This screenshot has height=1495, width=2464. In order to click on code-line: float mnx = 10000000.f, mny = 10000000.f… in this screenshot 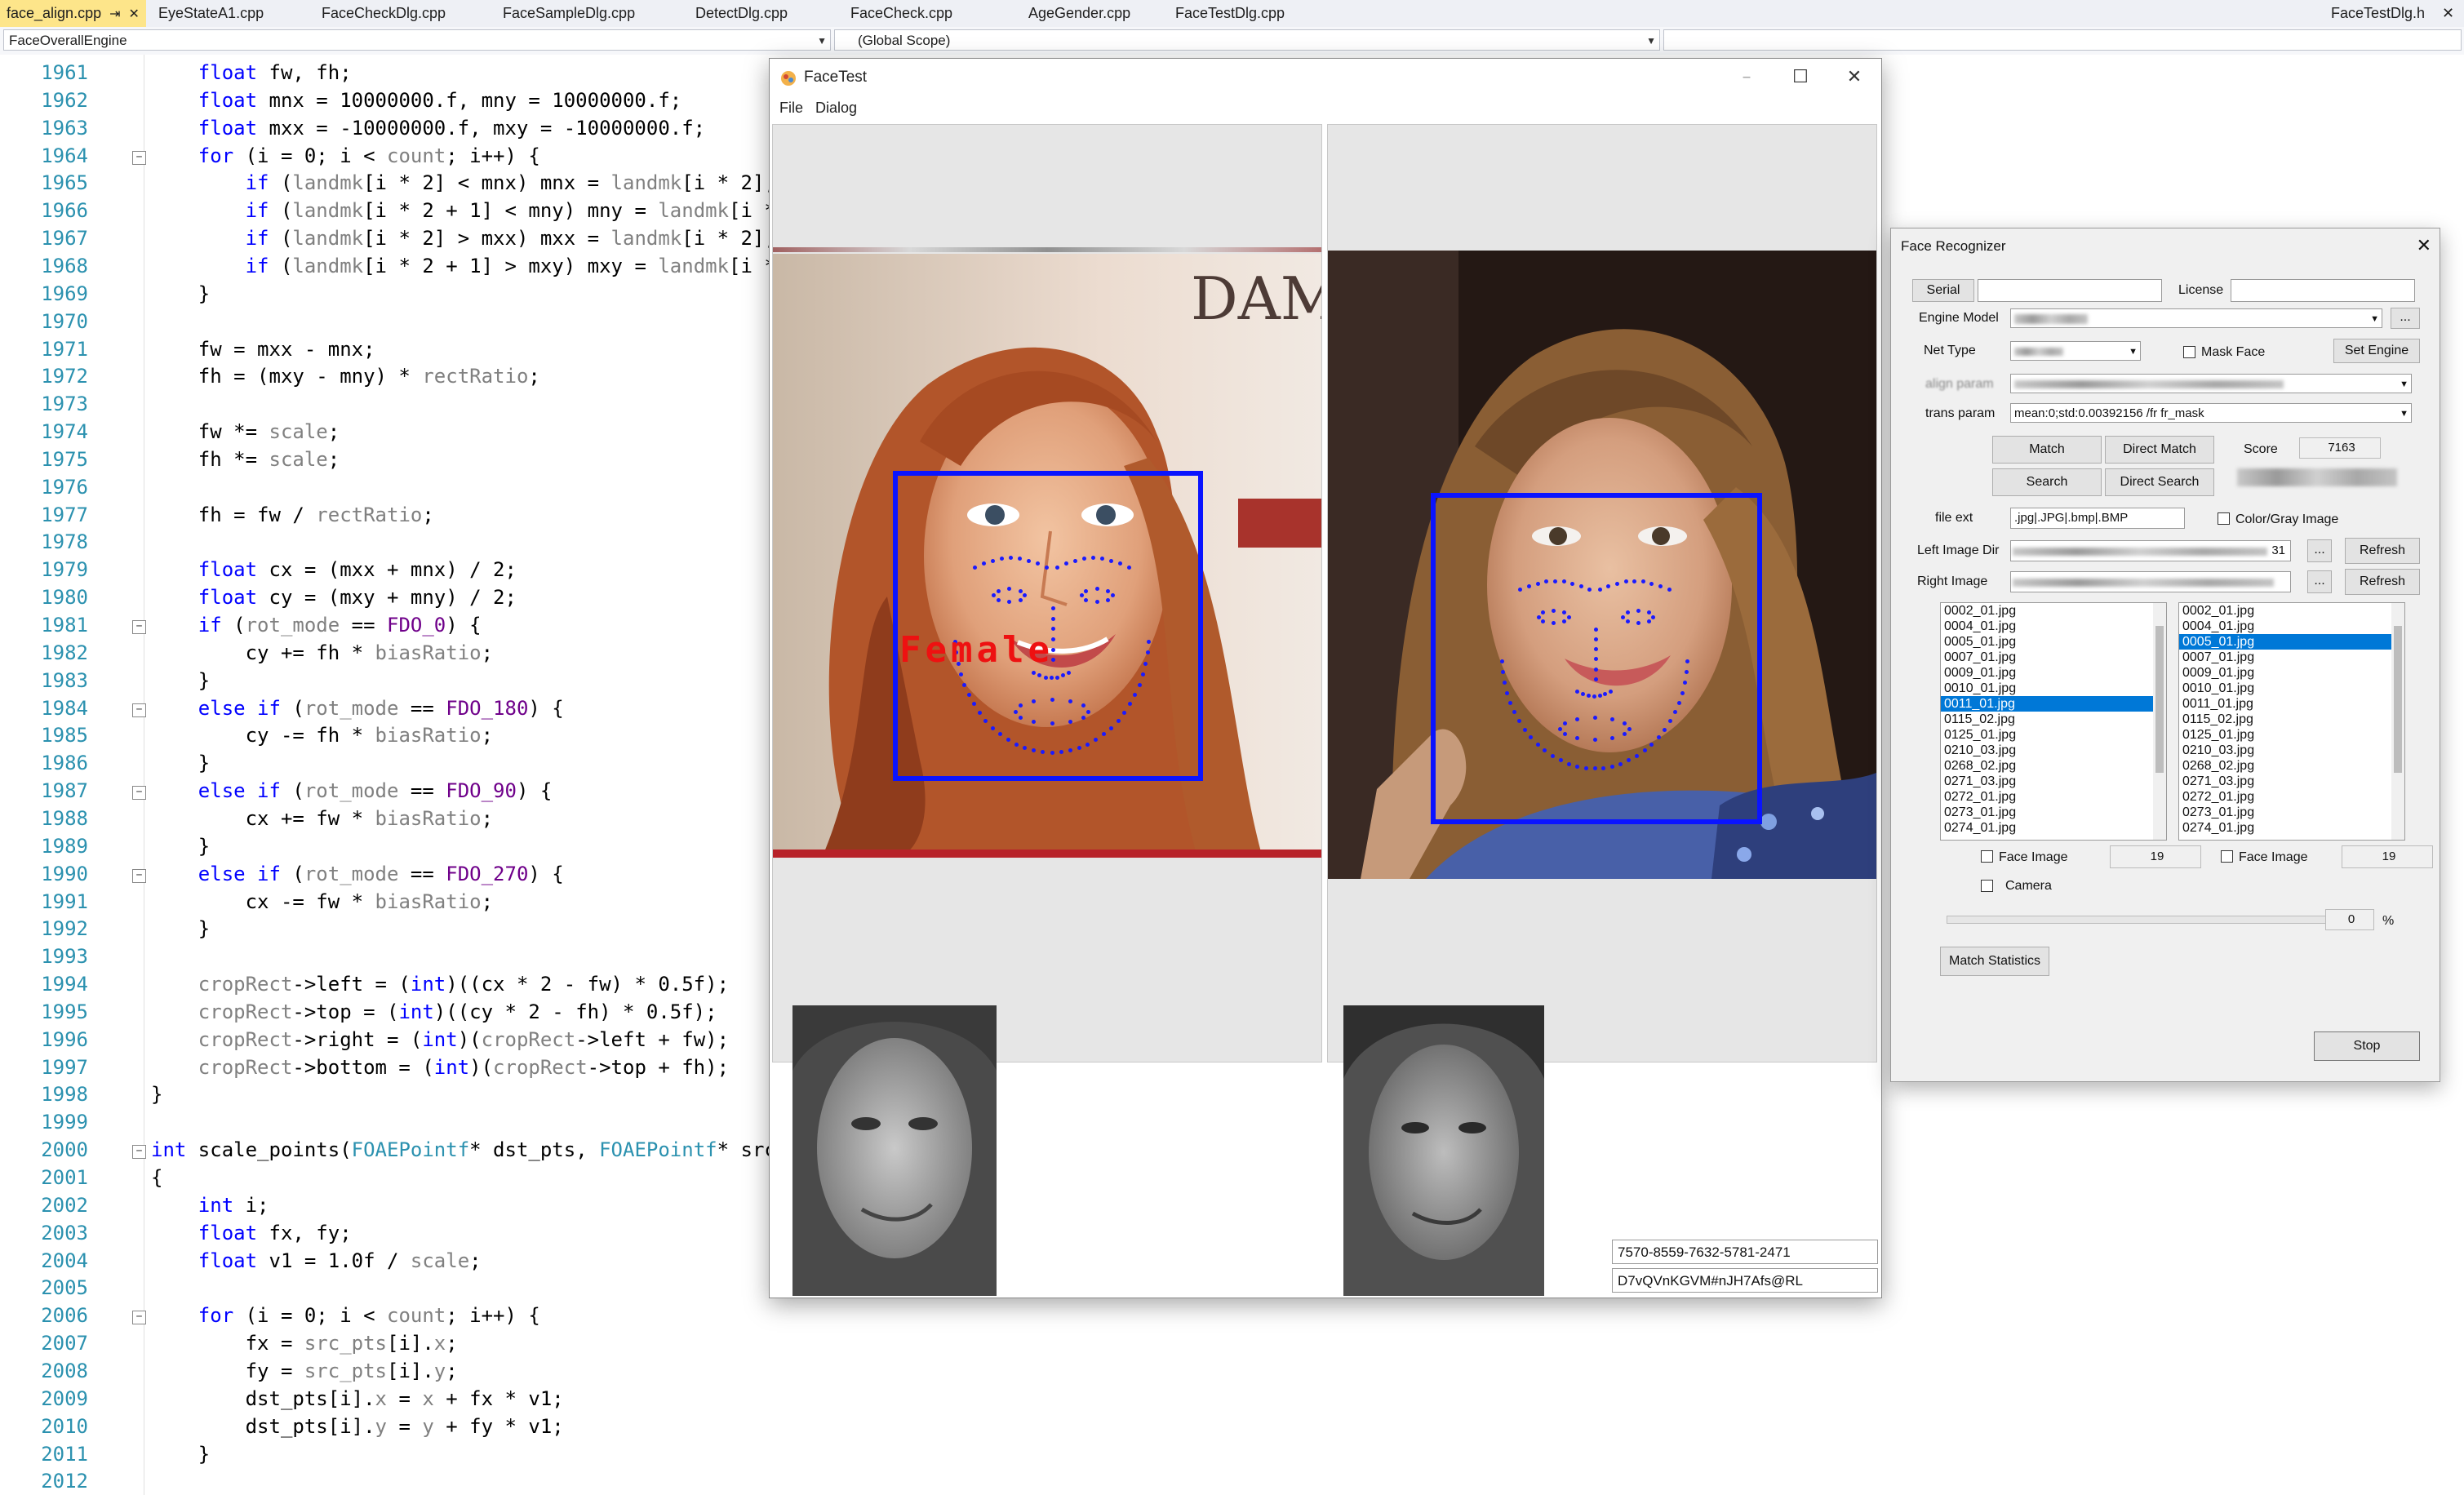, I will do `click(416, 100)`.